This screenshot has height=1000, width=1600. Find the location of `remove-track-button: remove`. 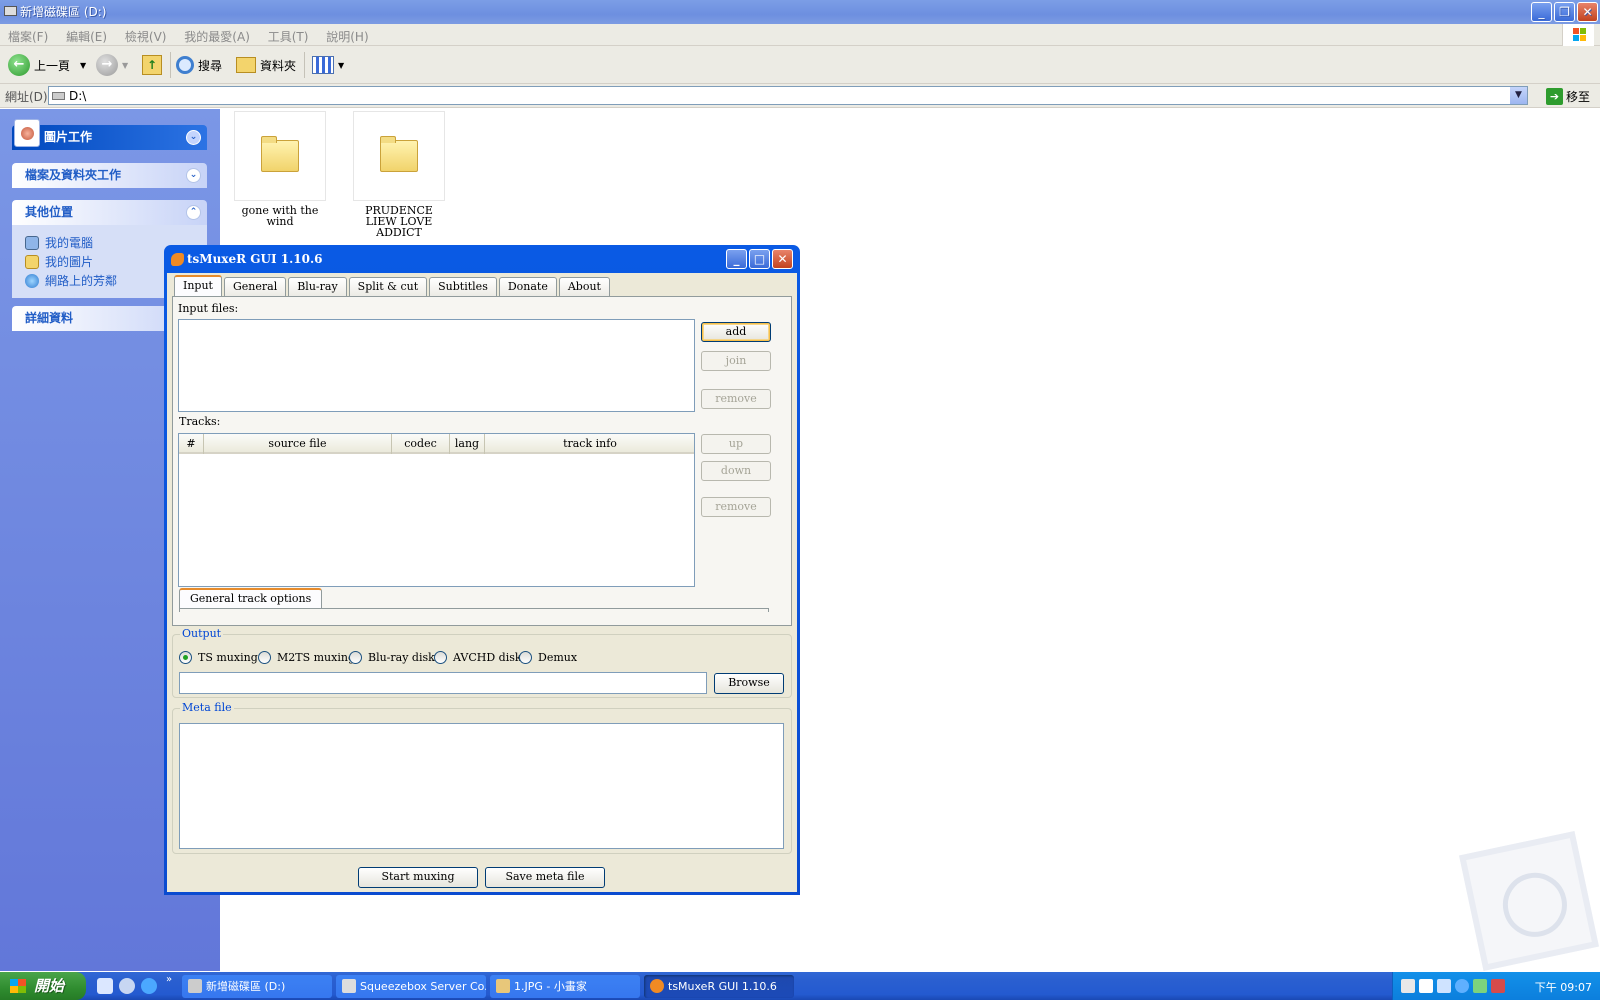

remove-track-button: remove is located at coordinates (736, 507).